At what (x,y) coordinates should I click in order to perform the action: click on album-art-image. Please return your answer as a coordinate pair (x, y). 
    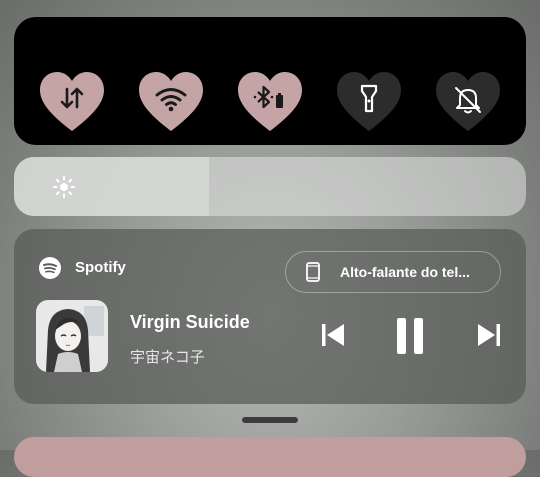
    Looking at the image, I should click on (72, 336).